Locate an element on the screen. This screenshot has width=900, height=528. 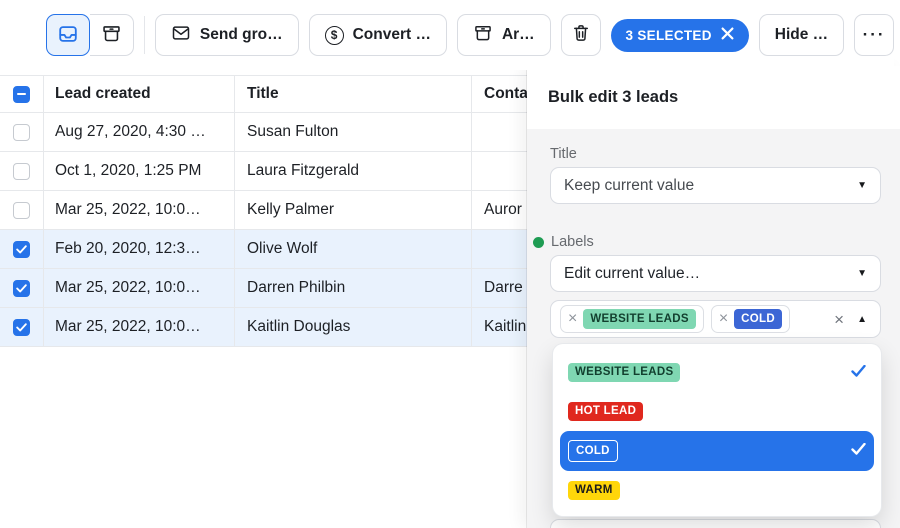
inbox-view-button is located at coordinates (68, 35).